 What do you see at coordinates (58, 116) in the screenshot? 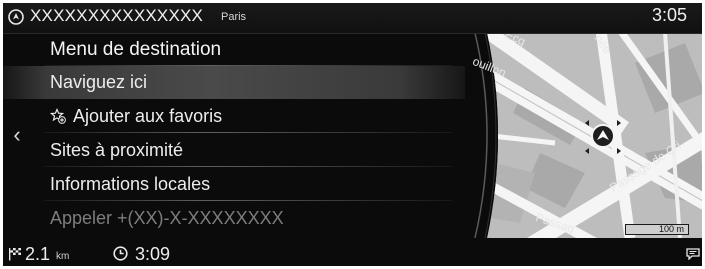
I see `star-add-icon` at bounding box center [58, 116].